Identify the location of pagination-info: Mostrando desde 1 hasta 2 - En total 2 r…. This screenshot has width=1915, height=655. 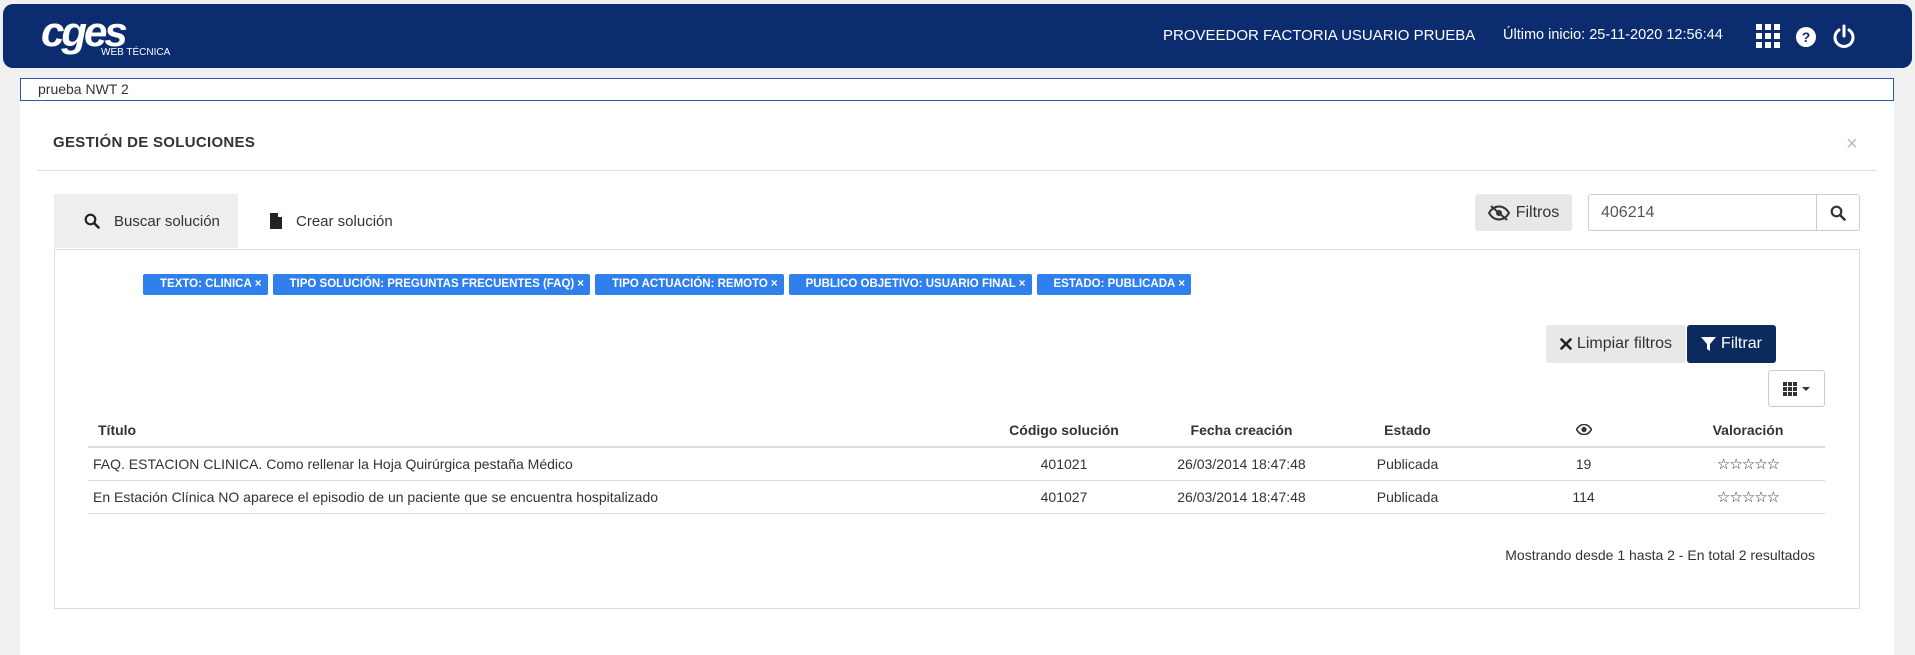
(1660, 555).